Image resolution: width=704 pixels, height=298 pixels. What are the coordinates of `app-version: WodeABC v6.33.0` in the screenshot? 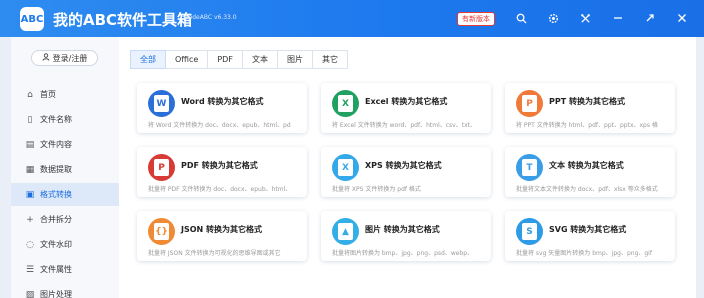 It's located at (210, 17).